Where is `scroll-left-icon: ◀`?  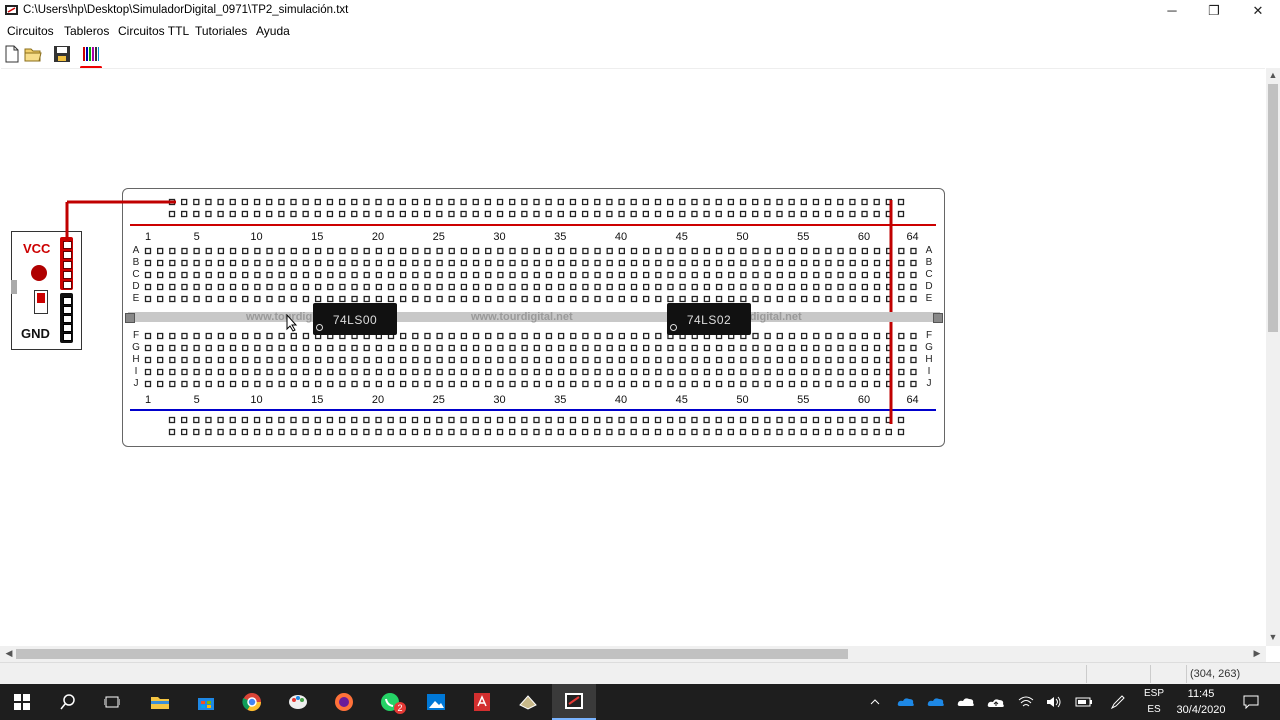 scroll-left-icon: ◀ is located at coordinates (9, 653).